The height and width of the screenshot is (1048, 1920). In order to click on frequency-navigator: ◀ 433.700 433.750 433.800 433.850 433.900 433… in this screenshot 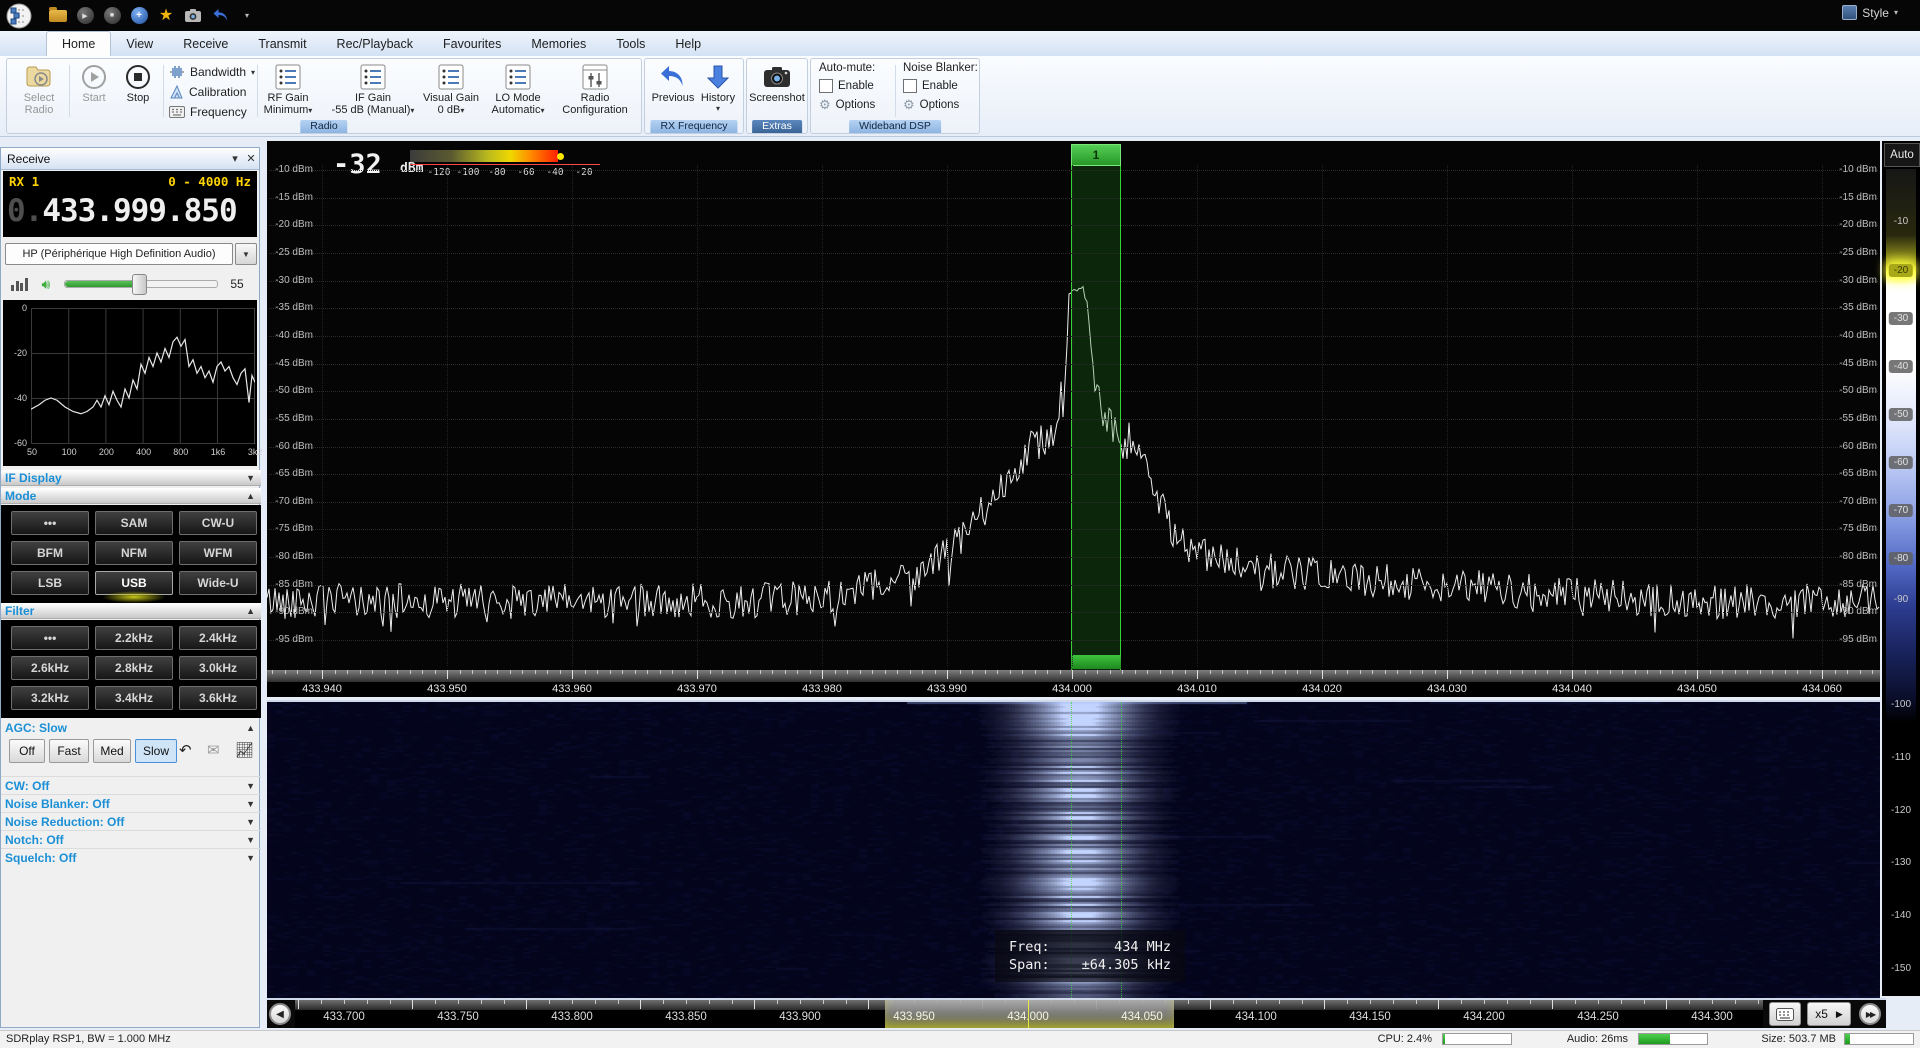, I will do `click(1076, 1013)`.